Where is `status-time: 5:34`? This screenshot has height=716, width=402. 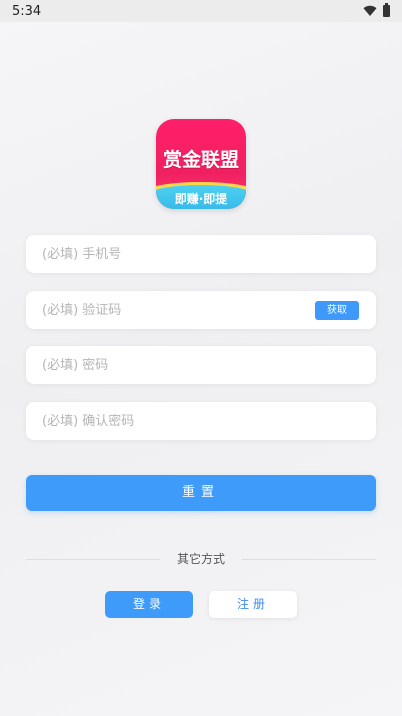 status-time: 5:34 is located at coordinates (27, 11).